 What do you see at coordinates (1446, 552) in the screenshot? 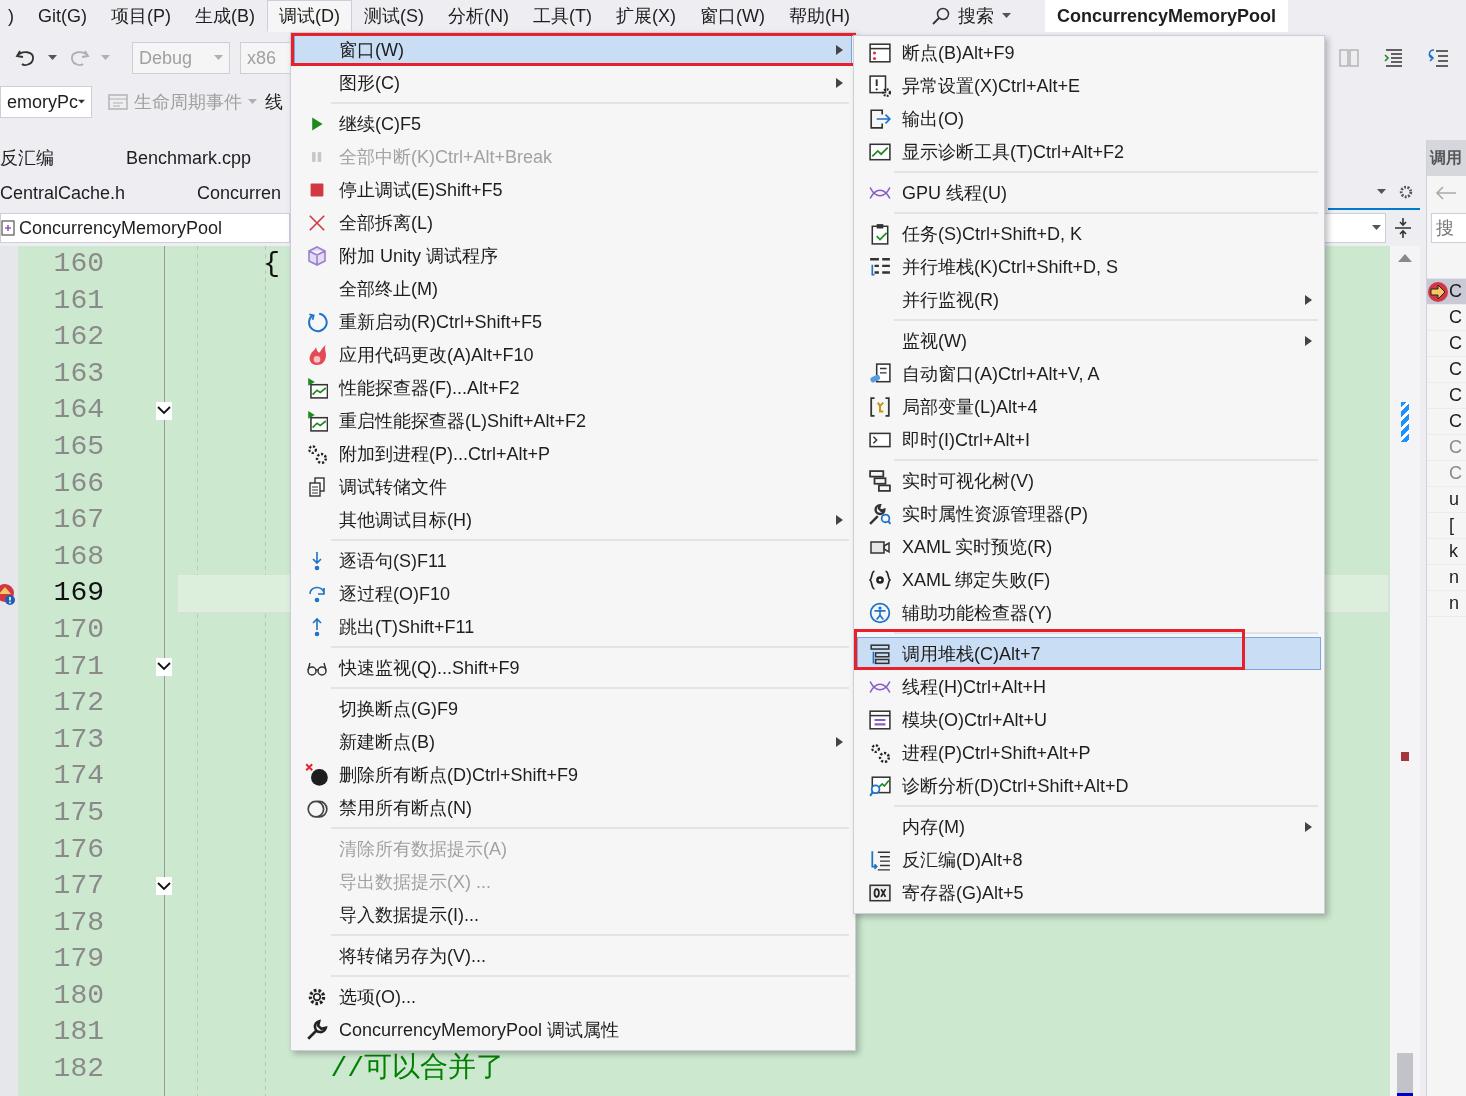
I see `call-stack-row: k` at bounding box center [1446, 552].